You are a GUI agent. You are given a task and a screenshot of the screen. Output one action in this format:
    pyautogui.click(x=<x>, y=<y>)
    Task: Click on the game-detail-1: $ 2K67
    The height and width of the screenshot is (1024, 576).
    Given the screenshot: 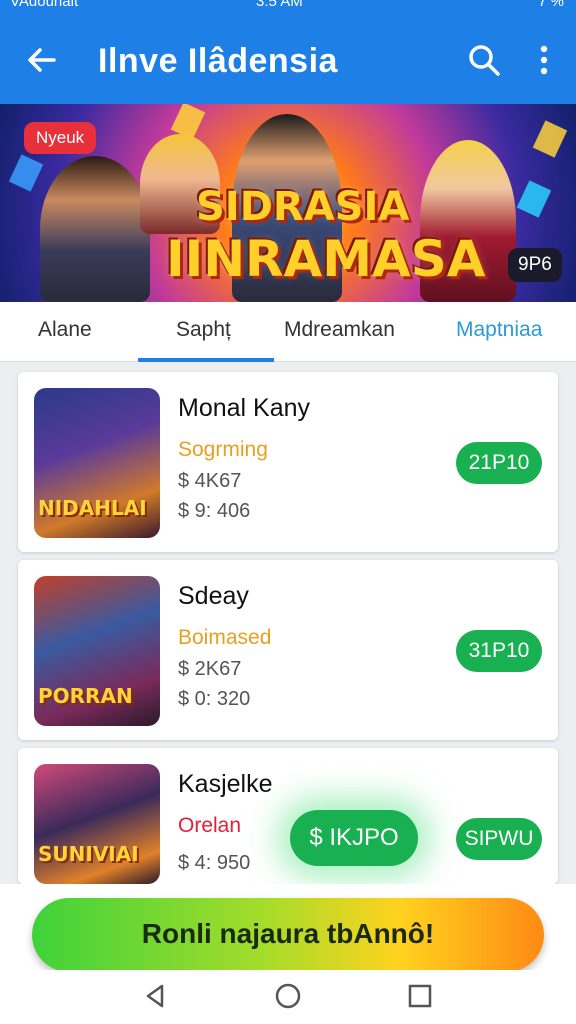 What is the action you would take?
    pyautogui.click(x=210, y=669)
    